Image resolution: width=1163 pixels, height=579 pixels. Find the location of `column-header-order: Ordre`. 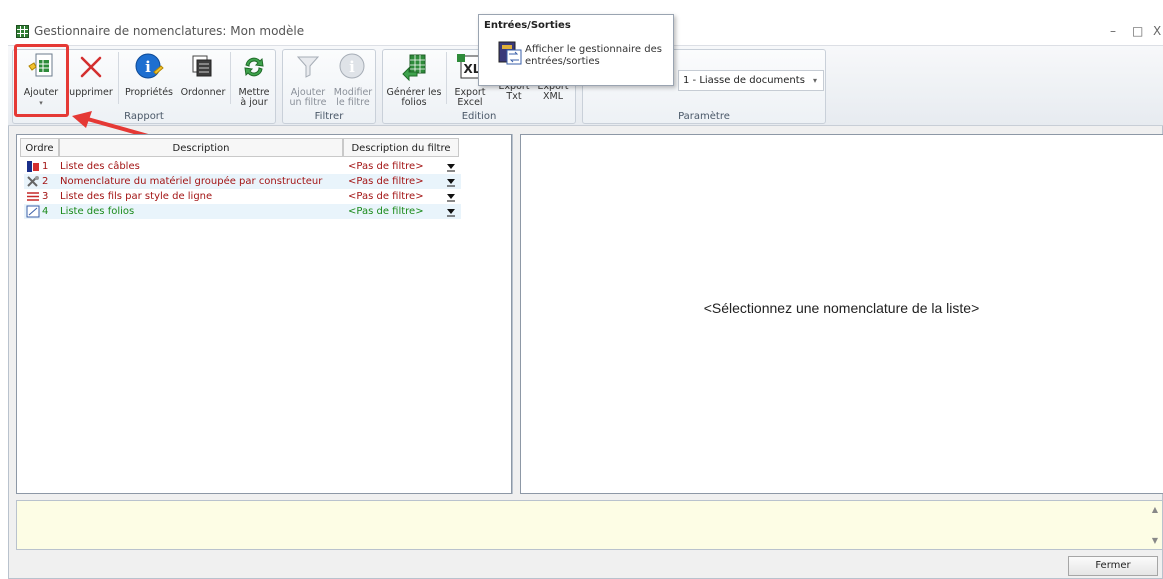

column-header-order: Ordre is located at coordinates (39, 147).